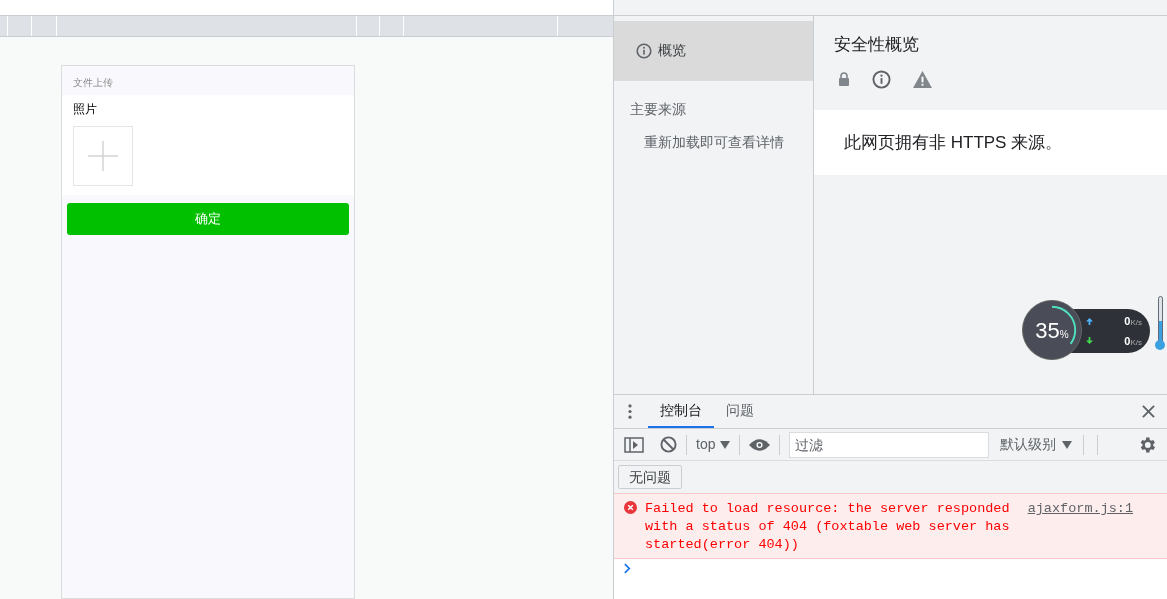 The width and height of the screenshot is (1167, 599). I want to click on thermometer-icon, so click(1160, 324).